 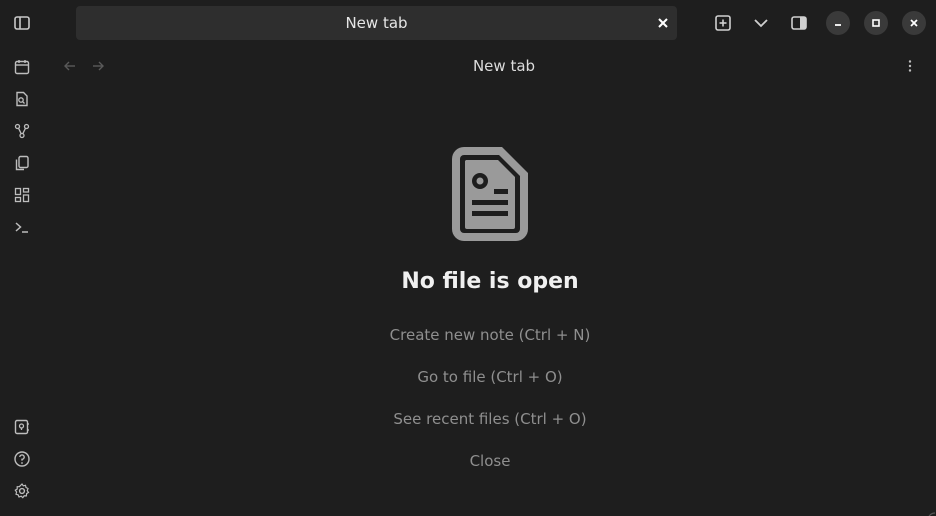 I want to click on right-sidebar-icon, so click(x=799, y=23).